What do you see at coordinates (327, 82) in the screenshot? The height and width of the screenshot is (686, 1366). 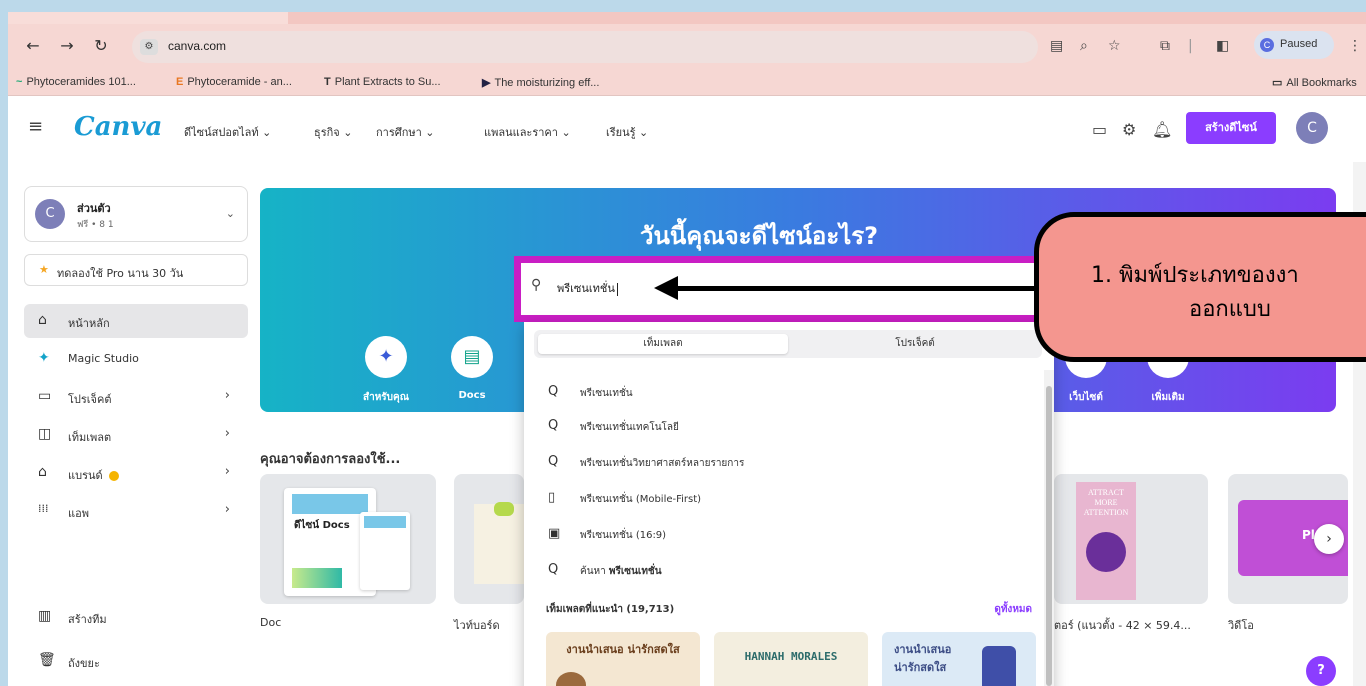 I see `bookmark-favicon-icon: T` at bounding box center [327, 82].